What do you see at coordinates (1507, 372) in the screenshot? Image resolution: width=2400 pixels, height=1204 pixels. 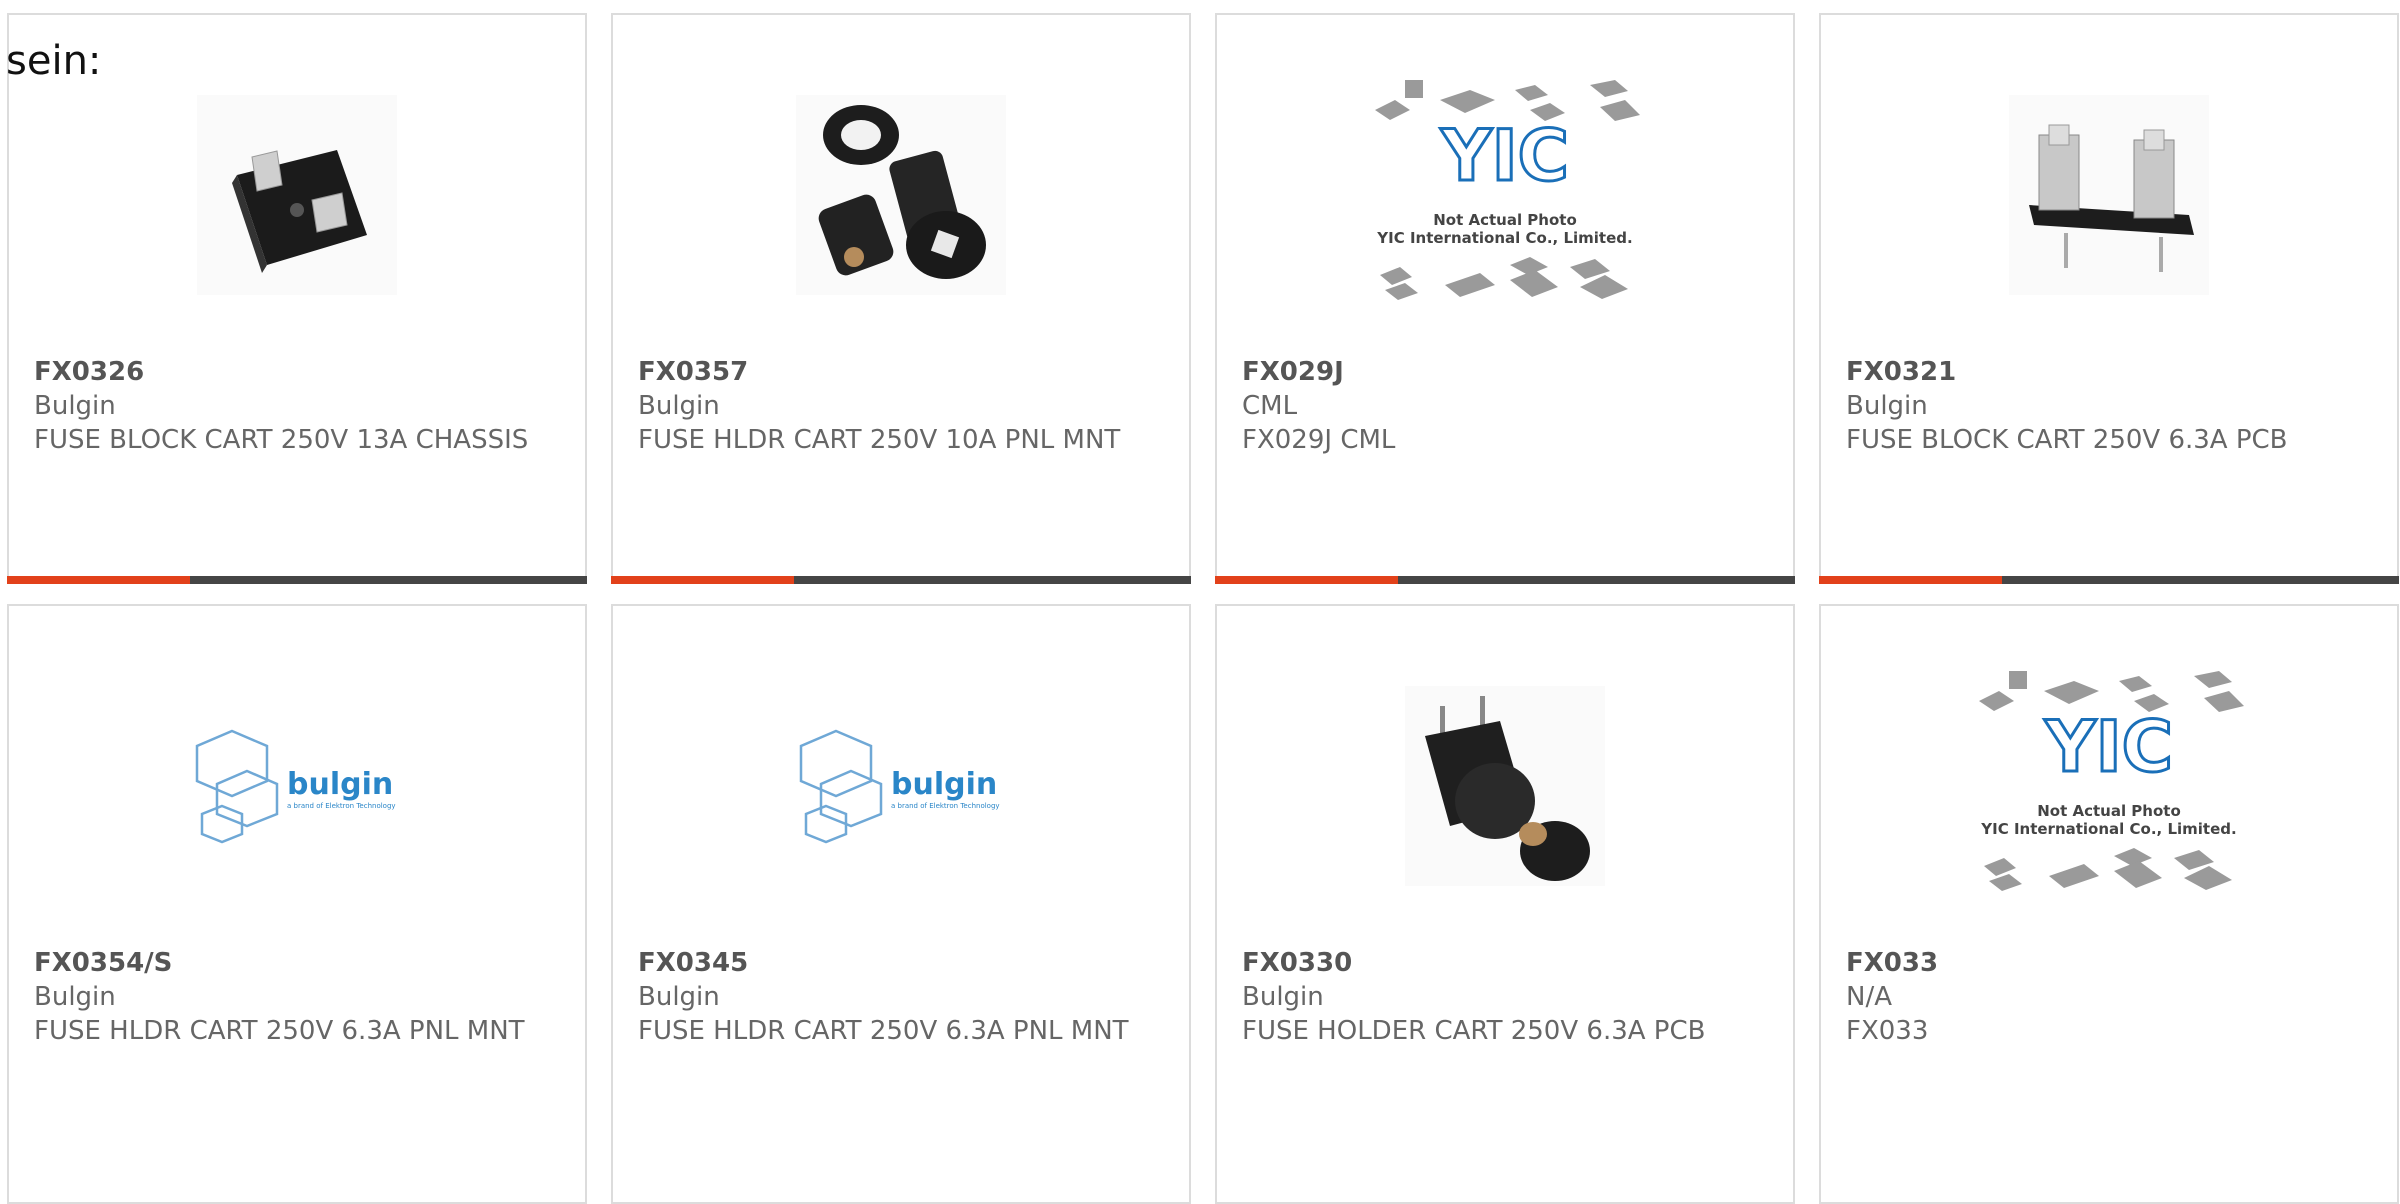 I see `part-number: FX029J` at bounding box center [1507, 372].